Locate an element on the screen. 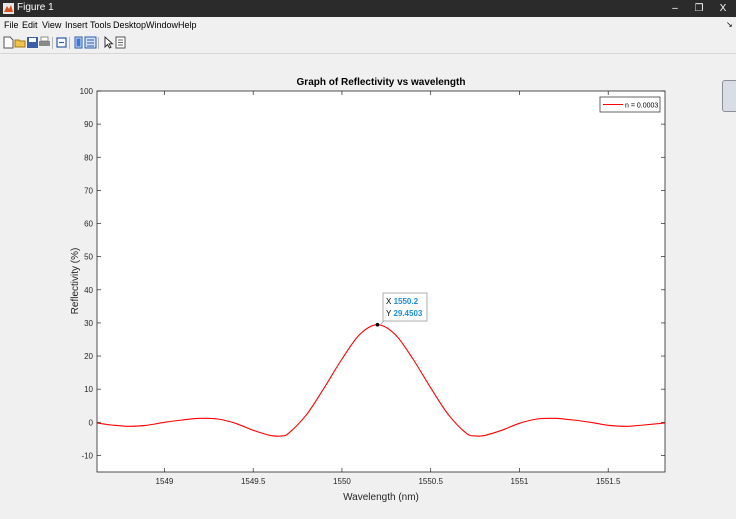 Image resolution: width=736 pixels, height=519 pixels. legend: n = 0.0003 is located at coordinates (630, 104).